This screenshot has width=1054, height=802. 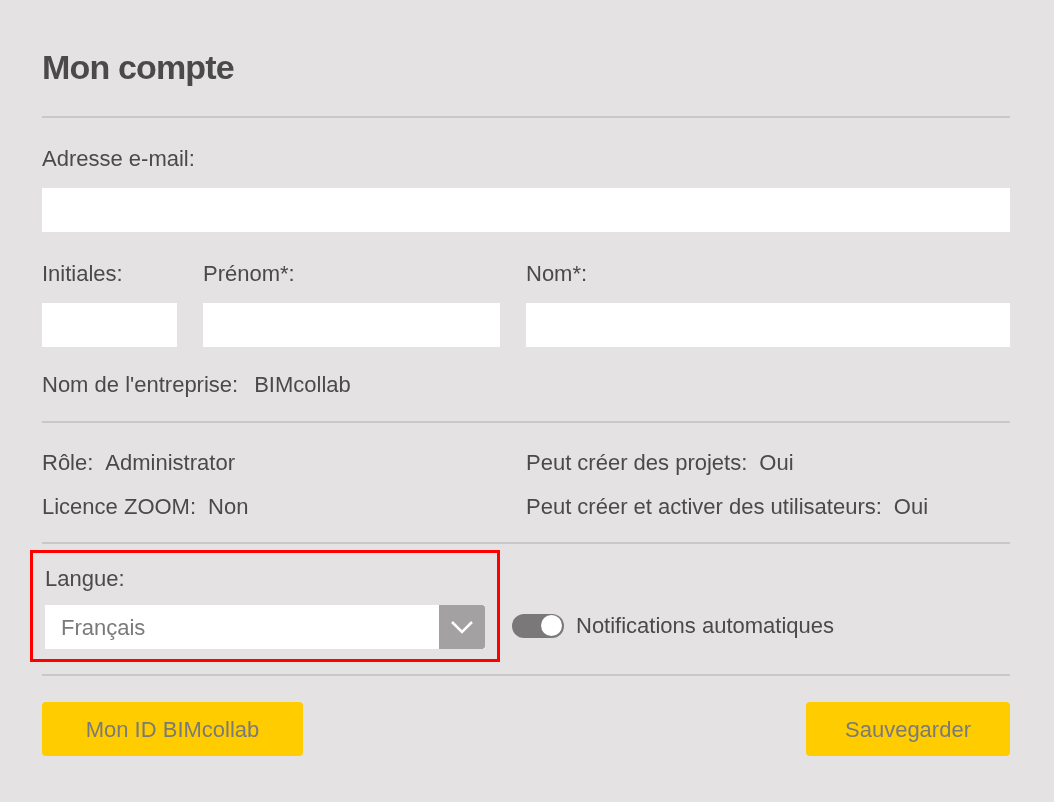 What do you see at coordinates (557, 274) in the screenshot?
I see `field-label: Nom*:` at bounding box center [557, 274].